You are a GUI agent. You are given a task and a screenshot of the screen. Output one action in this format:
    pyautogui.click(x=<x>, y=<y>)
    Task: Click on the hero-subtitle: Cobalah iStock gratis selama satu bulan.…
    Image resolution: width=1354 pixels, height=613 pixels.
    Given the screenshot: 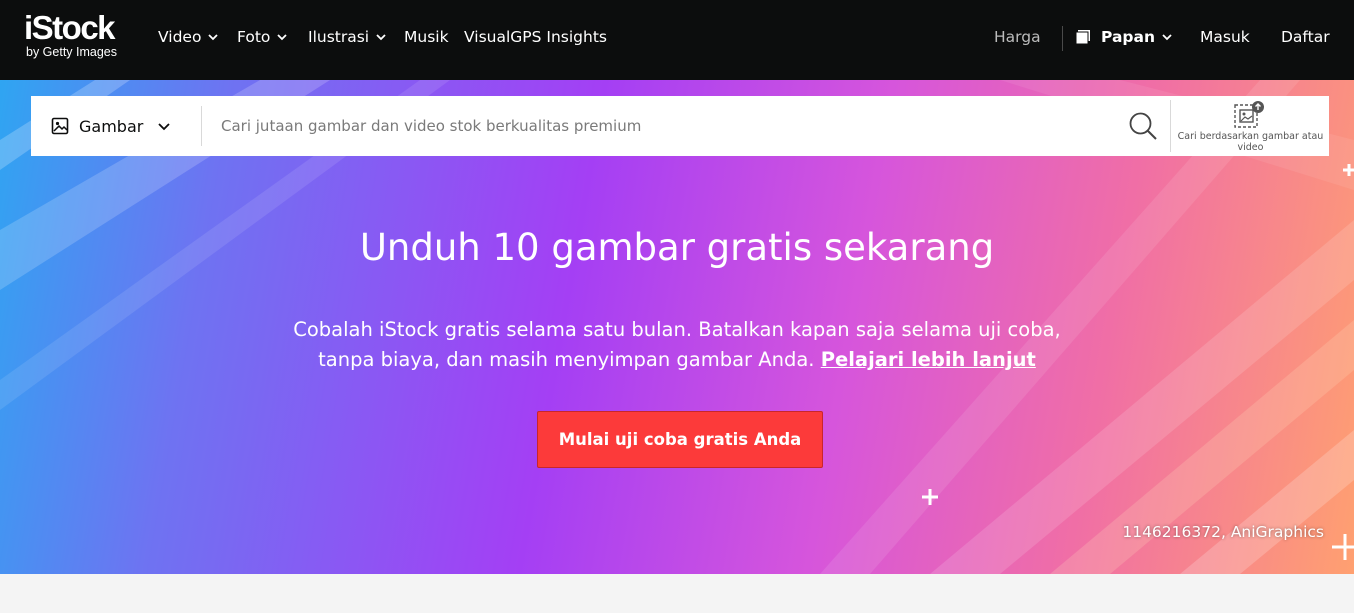 What is the action you would take?
    pyautogui.click(x=677, y=345)
    